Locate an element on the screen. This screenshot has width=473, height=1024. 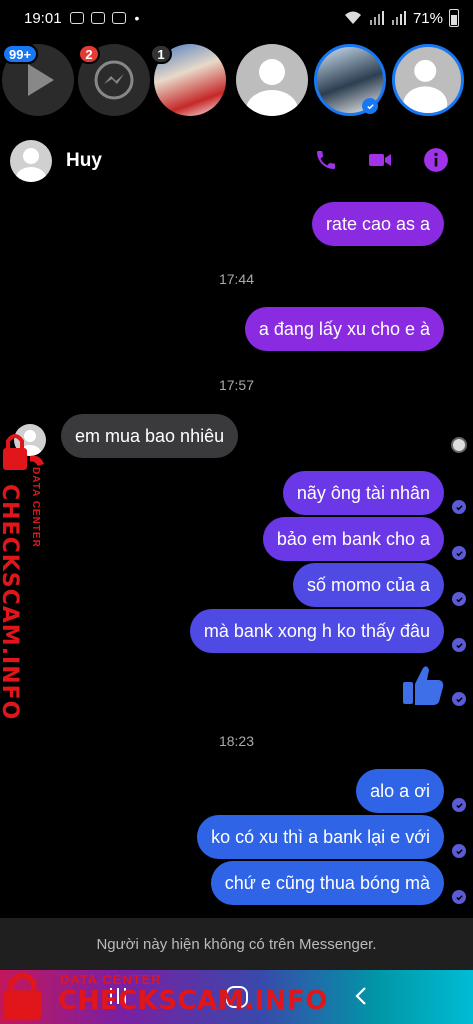
message-bubble-sent: a đang lấy xu cho e à is located at coordinates (344, 329).